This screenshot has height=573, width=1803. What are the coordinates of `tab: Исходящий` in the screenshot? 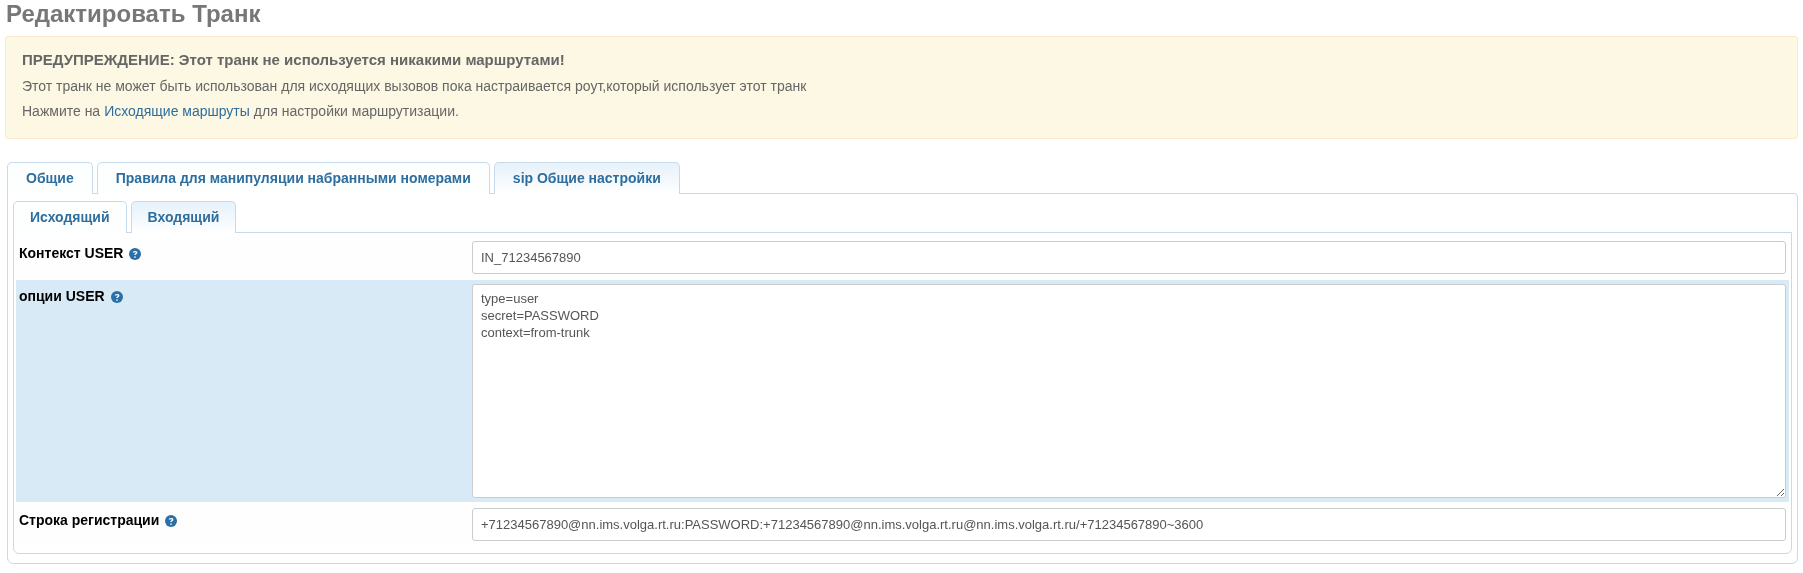 It's located at (70, 217).